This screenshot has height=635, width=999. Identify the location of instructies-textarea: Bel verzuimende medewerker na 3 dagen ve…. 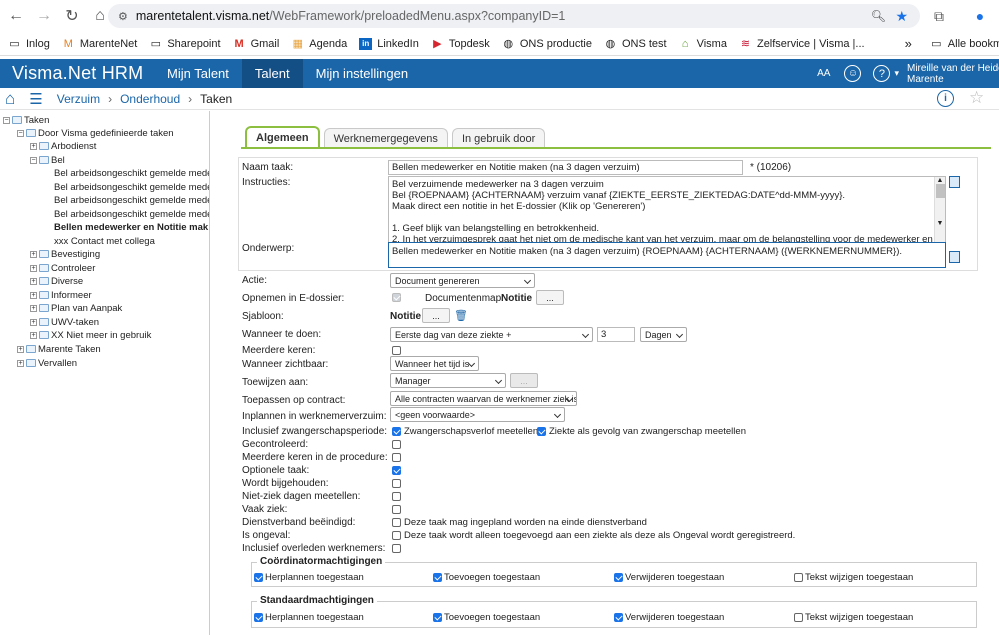
(667, 209).